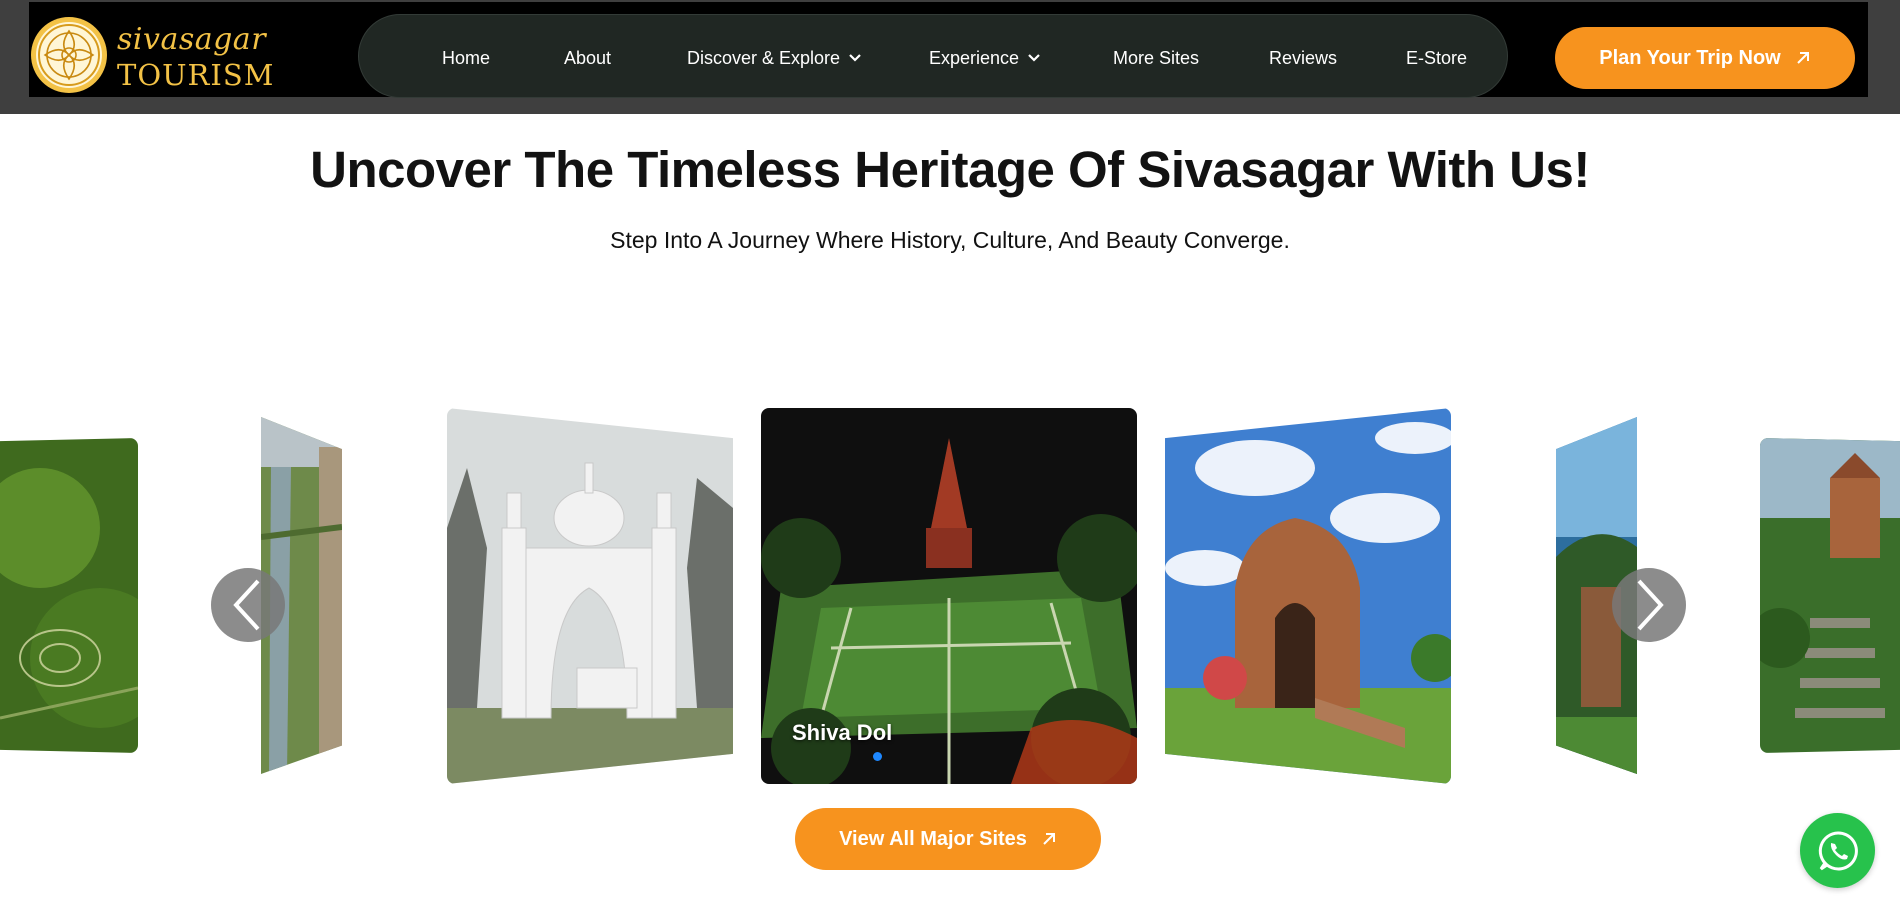  What do you see at coordinates (590, 596) in the screenshot?
I see `slide-white-mosque-gate-image` at bounding box center [590, 596].